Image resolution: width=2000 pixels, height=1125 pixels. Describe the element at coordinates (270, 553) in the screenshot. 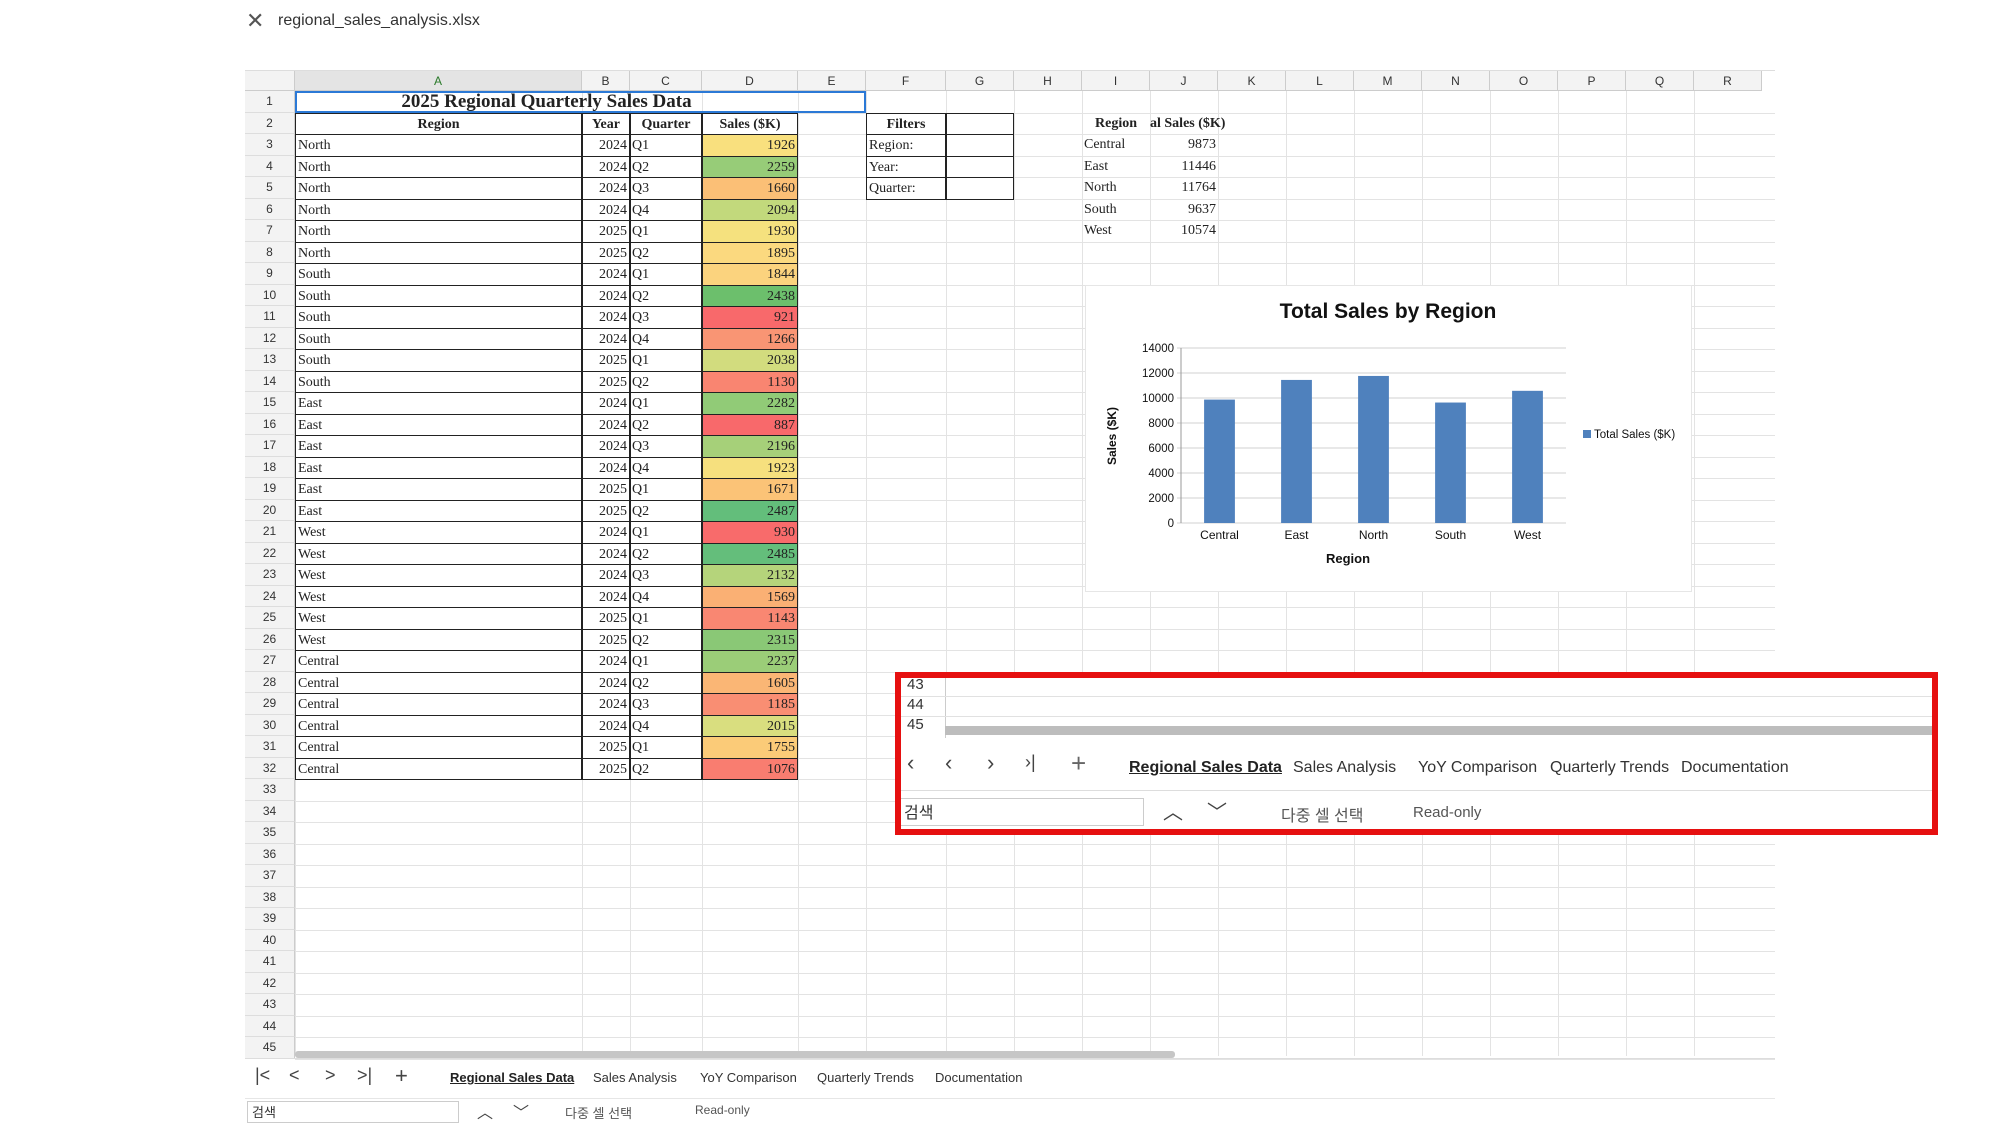

I see `row-header: 22` at that location.